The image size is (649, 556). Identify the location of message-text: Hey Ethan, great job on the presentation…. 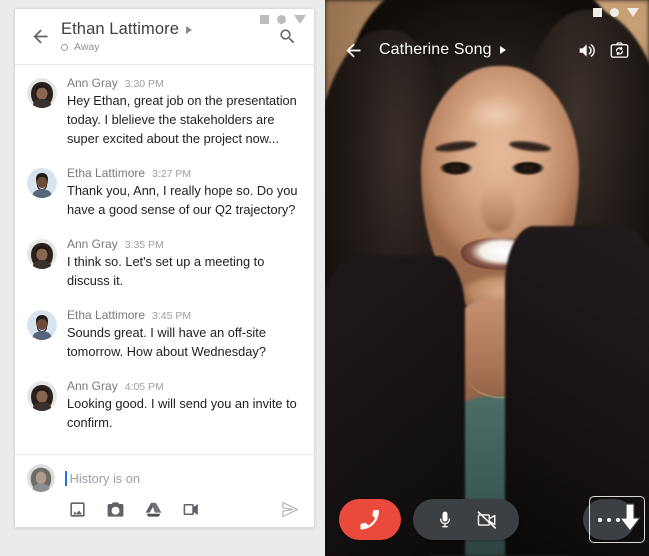
(182, 119).